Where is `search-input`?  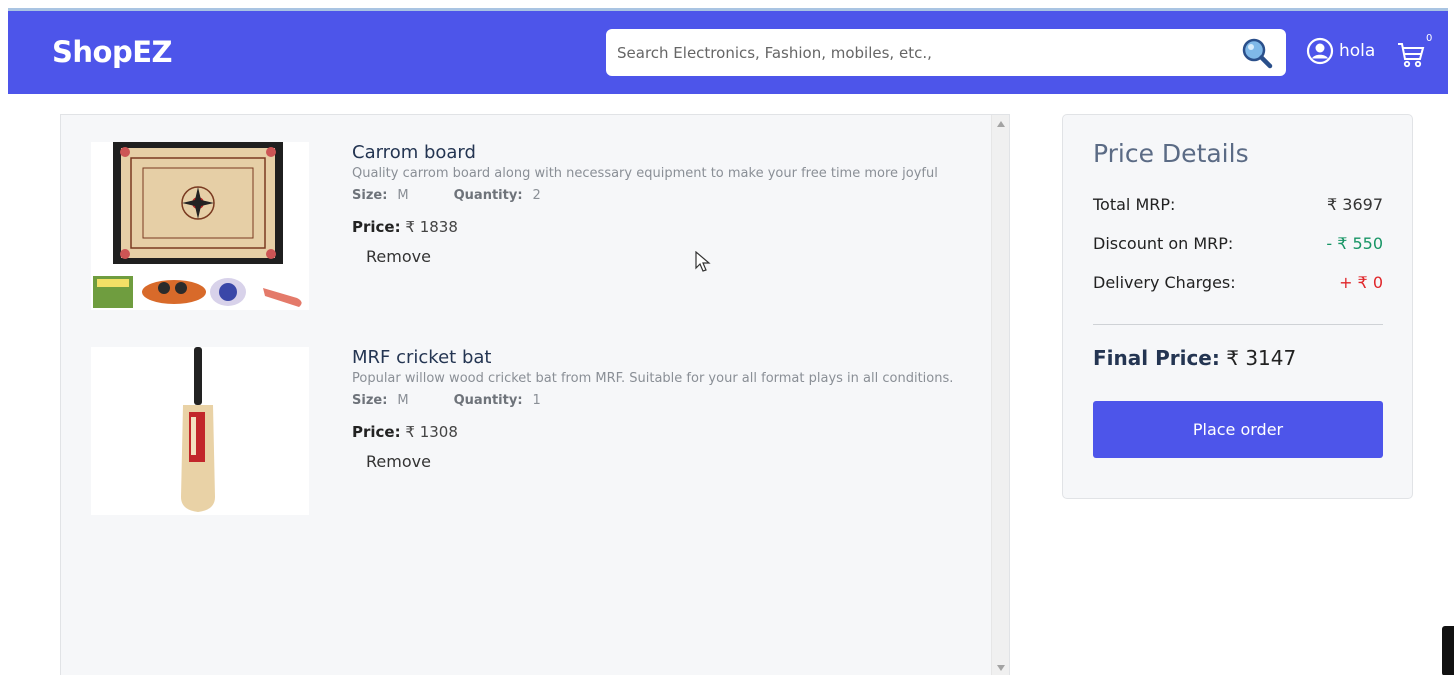
search-input is located at coordinates (916, 52).